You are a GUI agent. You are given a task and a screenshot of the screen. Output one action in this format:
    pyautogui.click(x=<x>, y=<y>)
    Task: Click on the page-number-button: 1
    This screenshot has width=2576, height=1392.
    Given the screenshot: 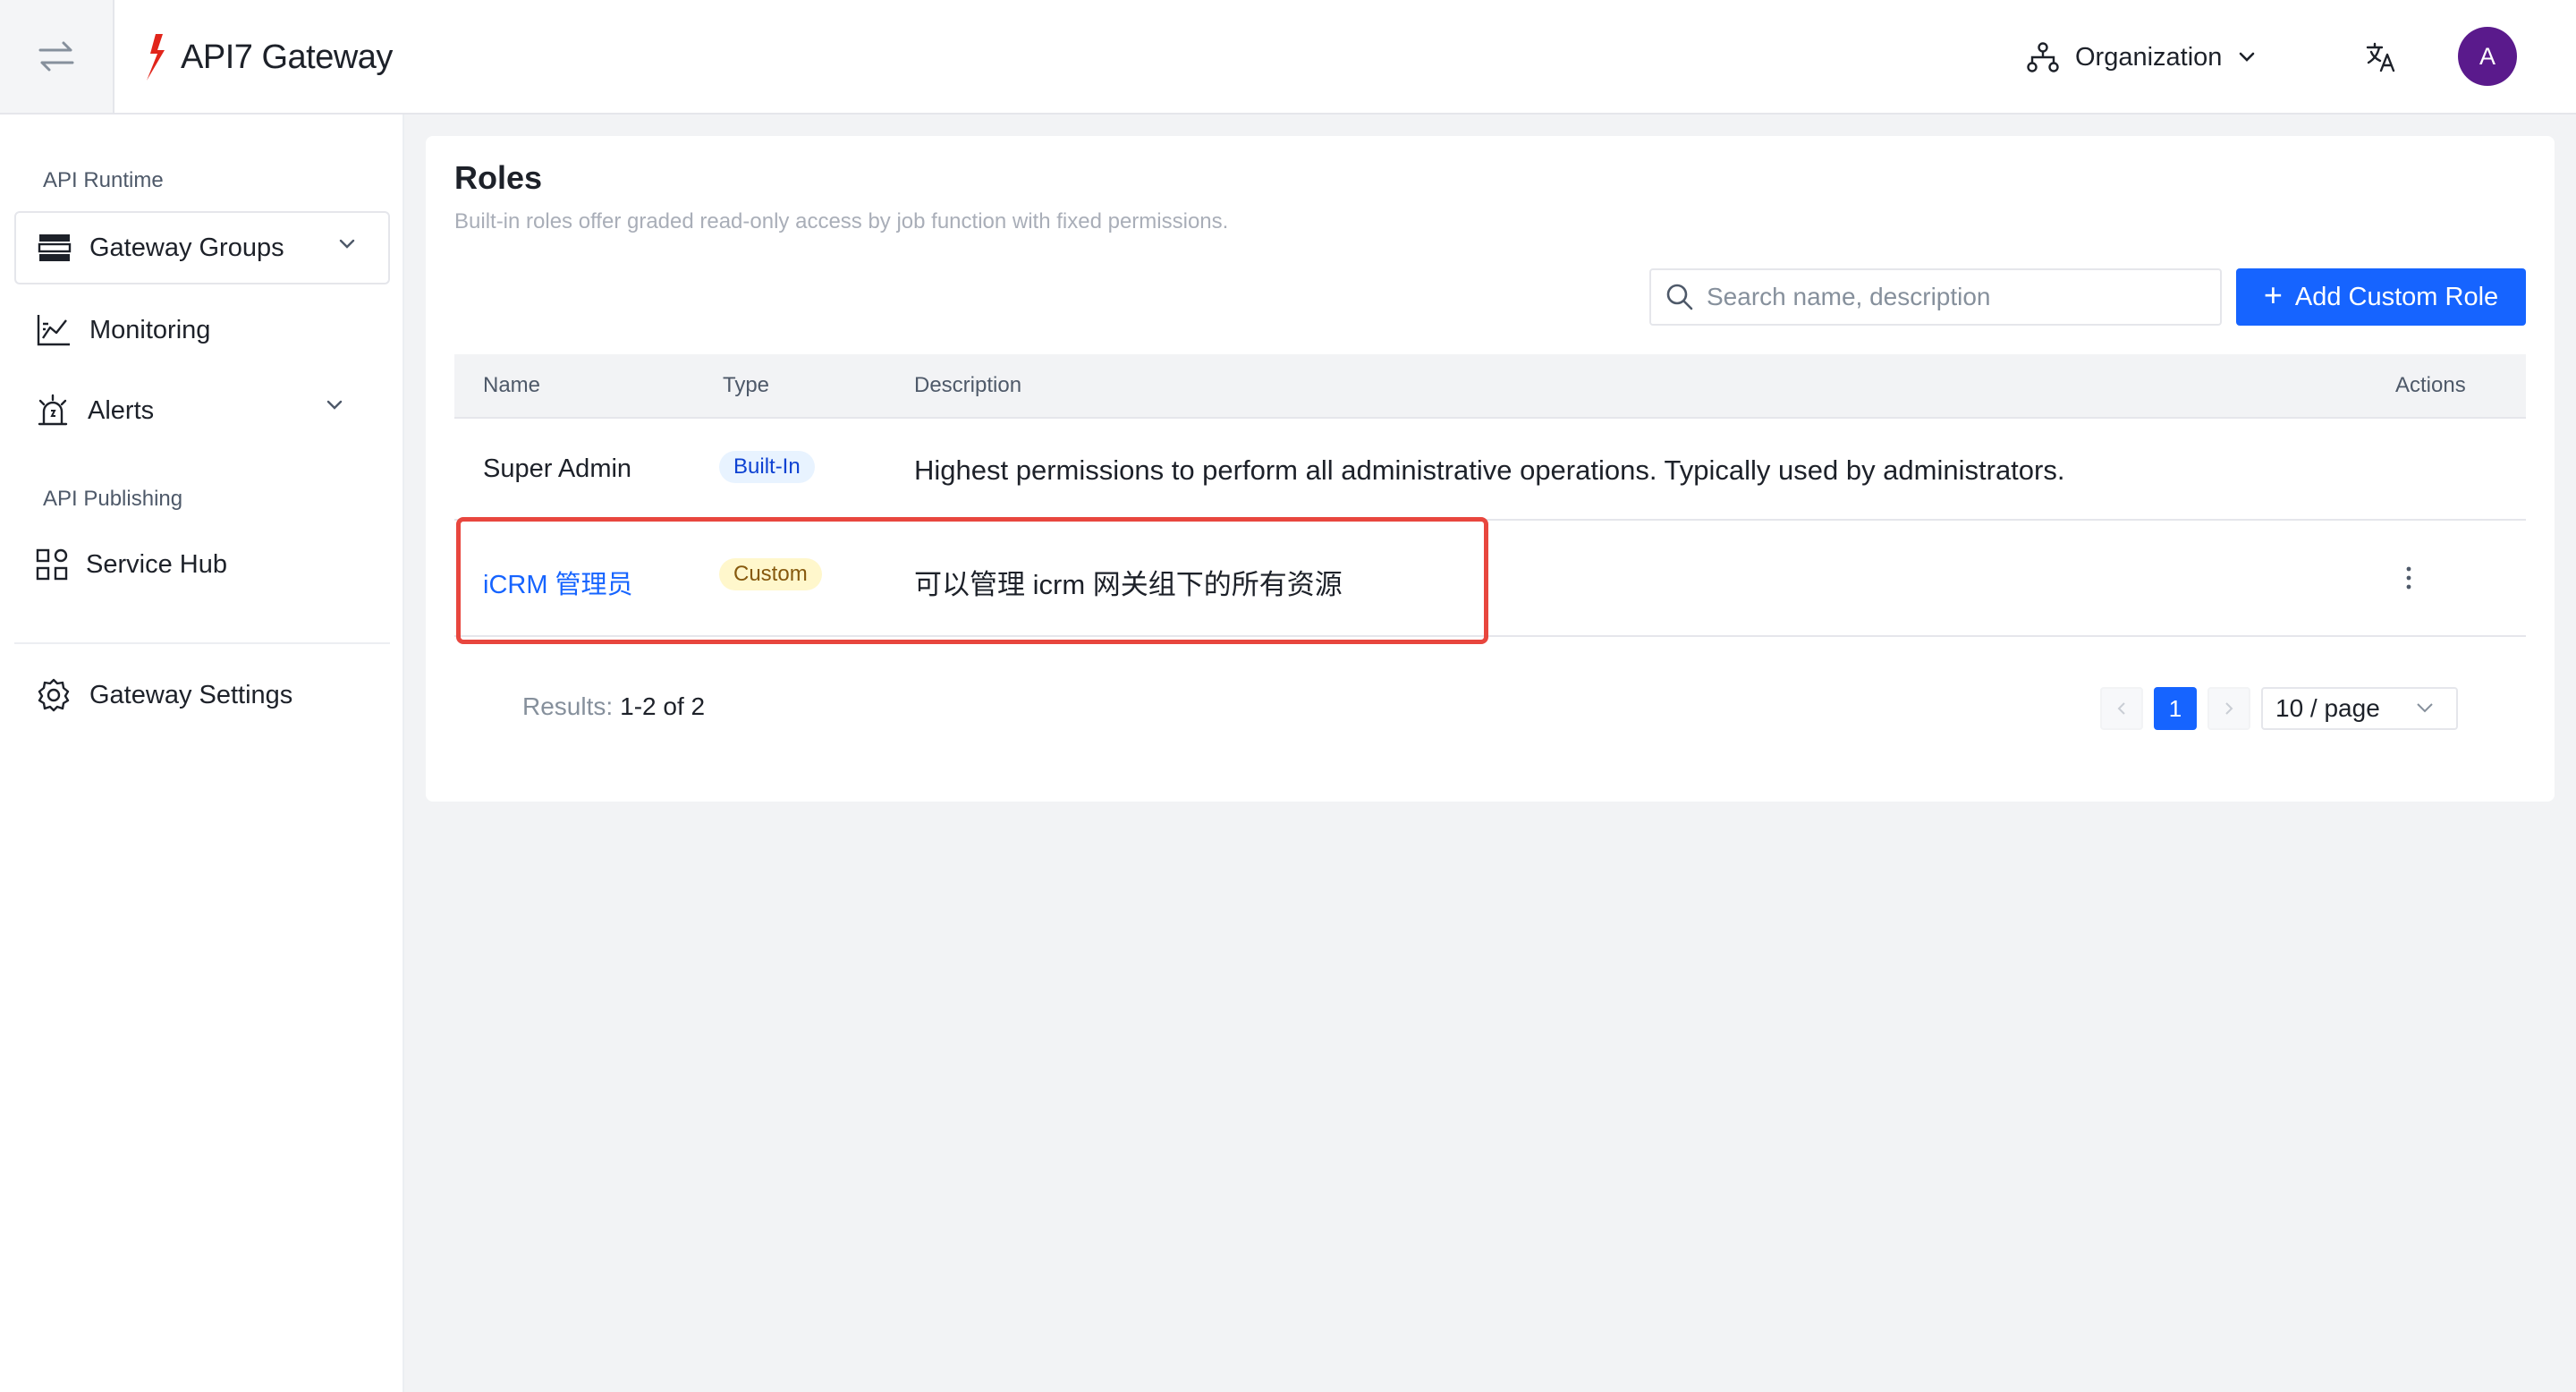 What is the action you would take?
    pyautogui.click(x=2175, y=708)
    